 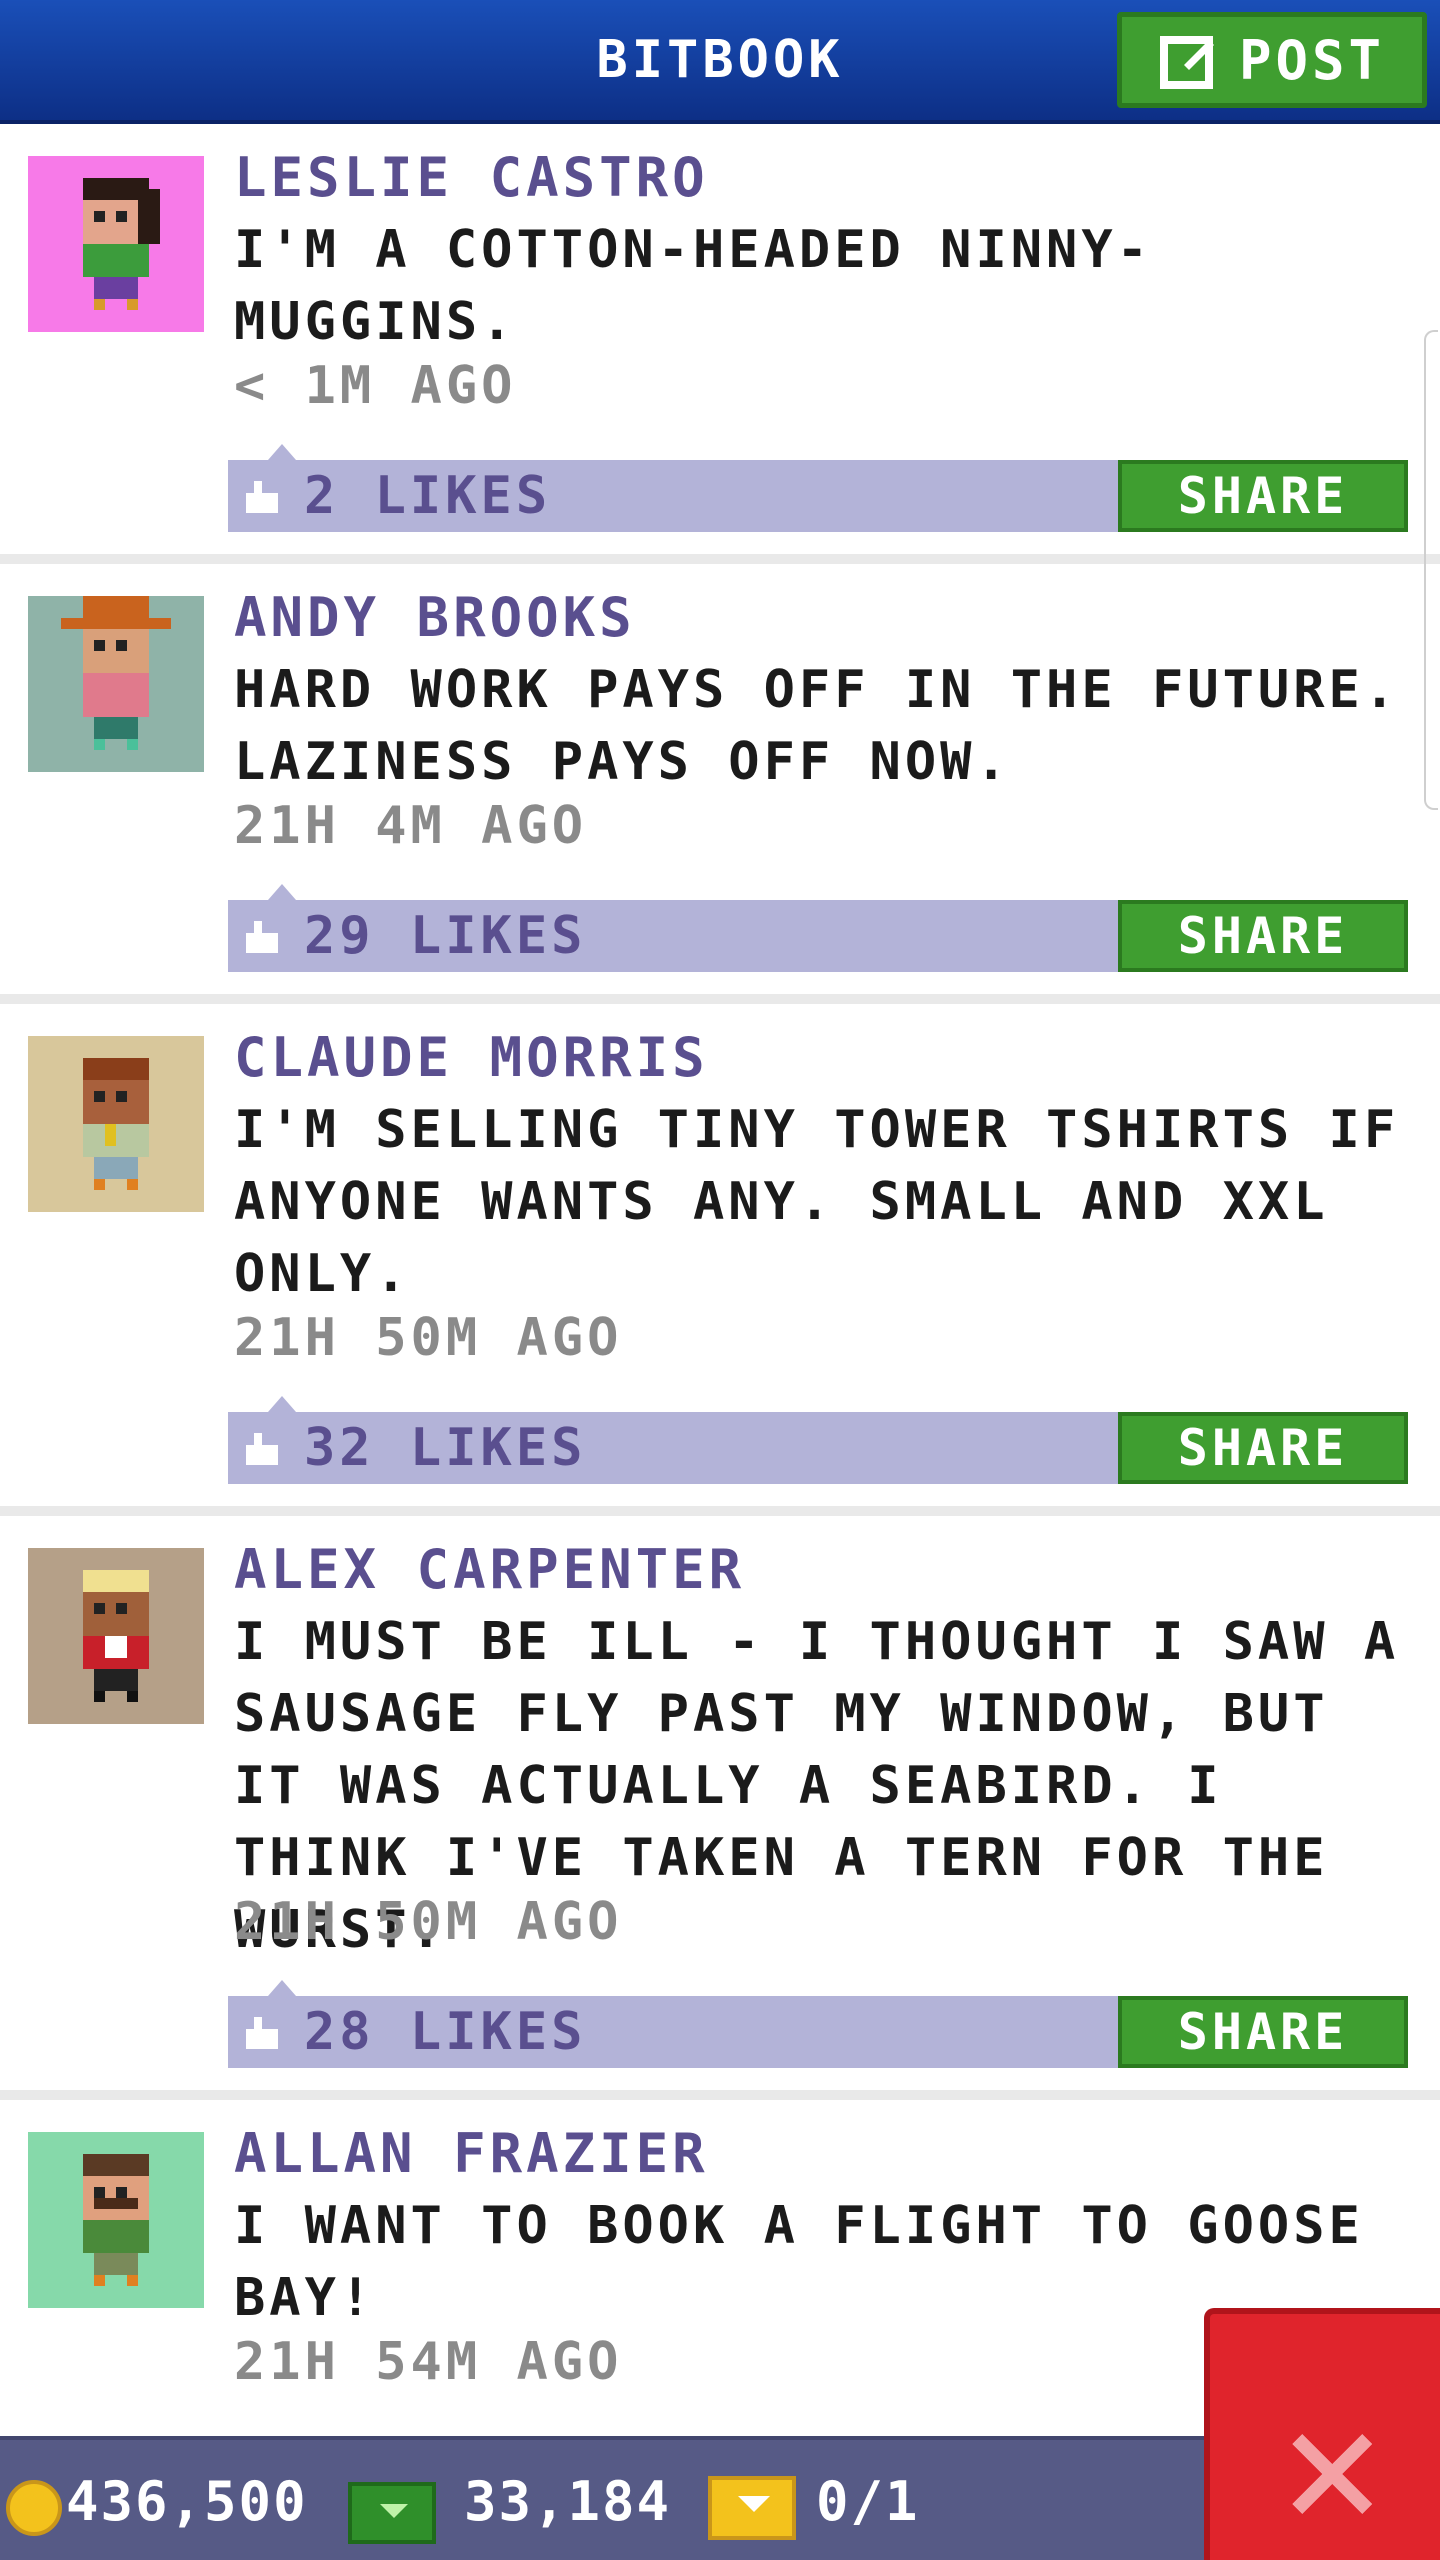 What do you see at coordinates (720, 62) in the screenshot?
I see `app-header: BITBOOK POST` at bounding box center [720, 62].